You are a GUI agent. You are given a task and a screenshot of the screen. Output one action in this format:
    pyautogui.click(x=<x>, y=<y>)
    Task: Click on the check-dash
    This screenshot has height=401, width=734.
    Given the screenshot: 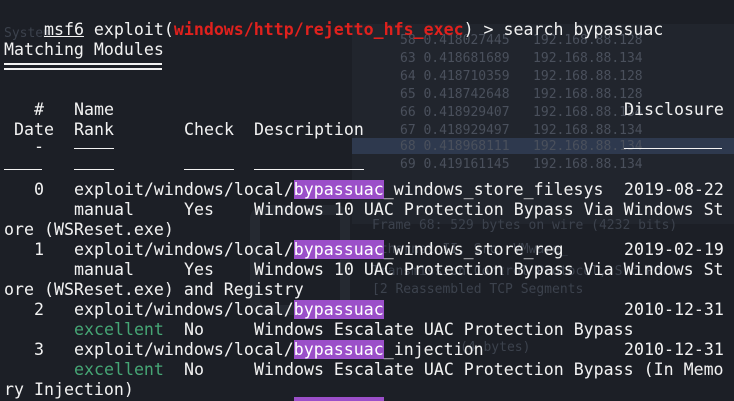 What is the action you would take?
    pyautogui.click(x=209, y=169)
    